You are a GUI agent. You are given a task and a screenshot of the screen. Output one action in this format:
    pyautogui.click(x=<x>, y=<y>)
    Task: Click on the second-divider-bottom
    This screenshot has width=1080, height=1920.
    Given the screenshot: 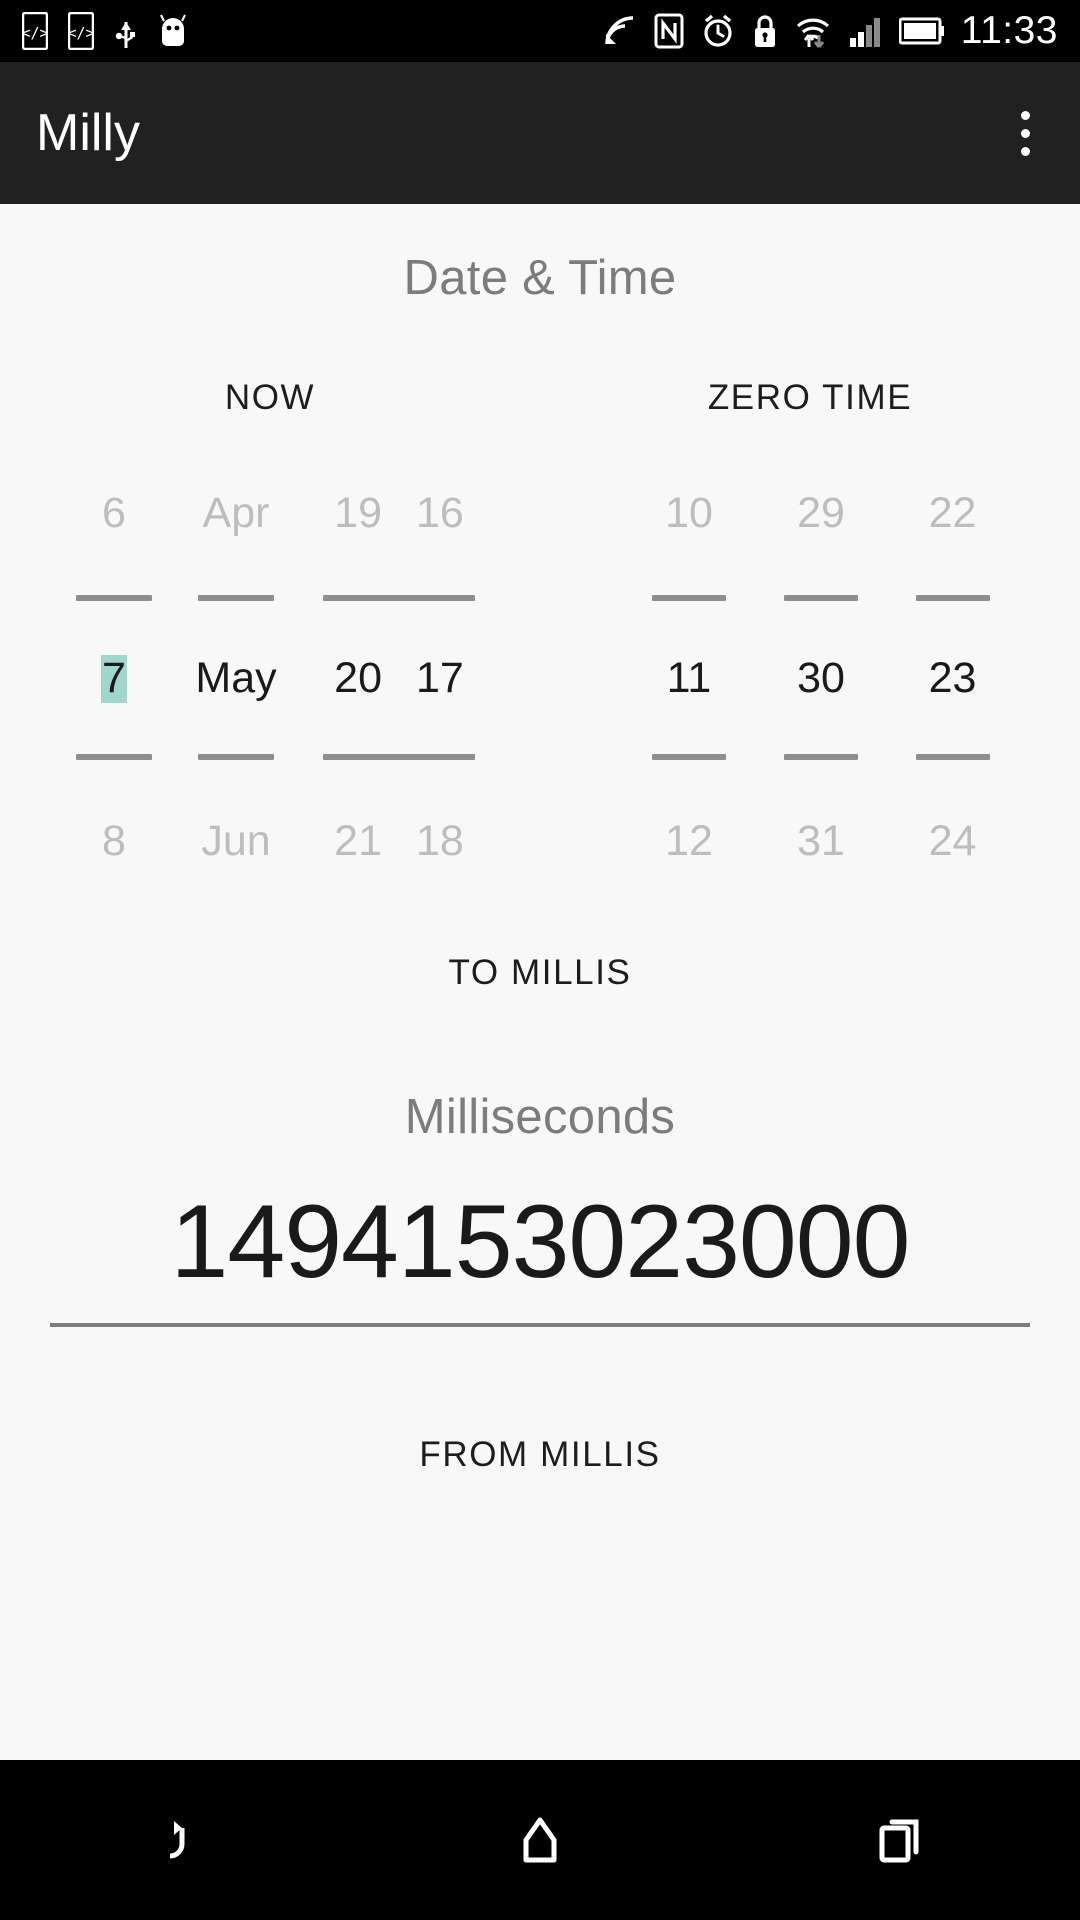 What is the action you would take?
    pyautogui.click(x=952, y=757)
    